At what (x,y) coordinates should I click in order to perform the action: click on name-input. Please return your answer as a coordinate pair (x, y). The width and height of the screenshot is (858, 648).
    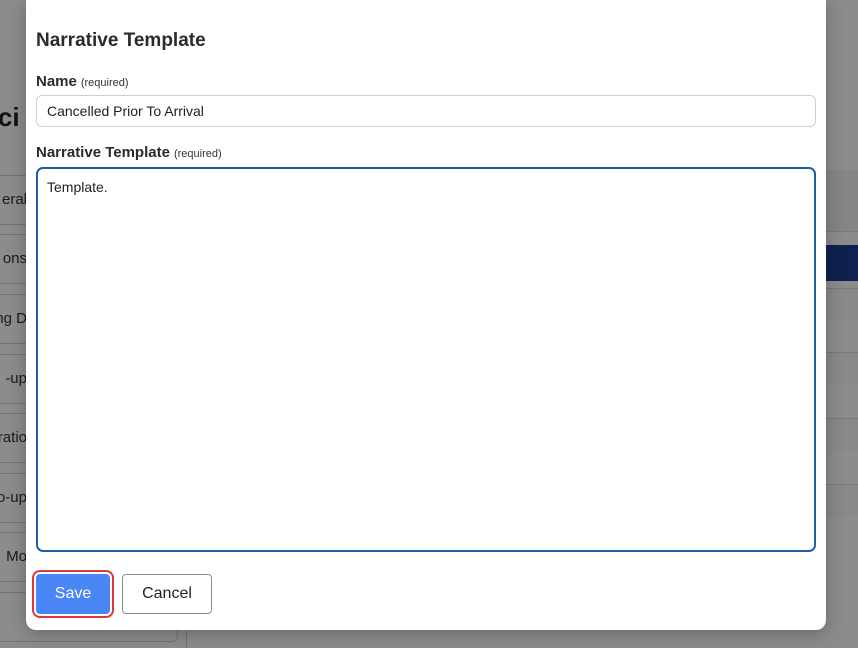
    Looking at the image, I should click on (426, 111).